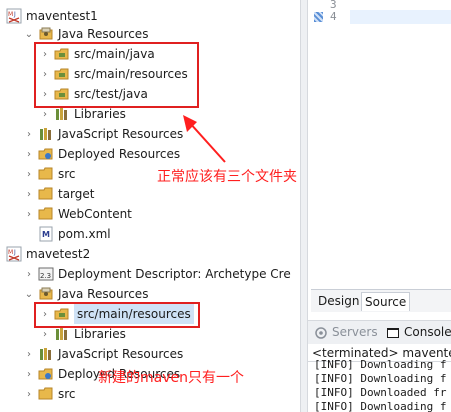  Describe the element at coordinates (379, 332) in the screenshot. I see `bottom-tab-bar: Servers Console` at that location.